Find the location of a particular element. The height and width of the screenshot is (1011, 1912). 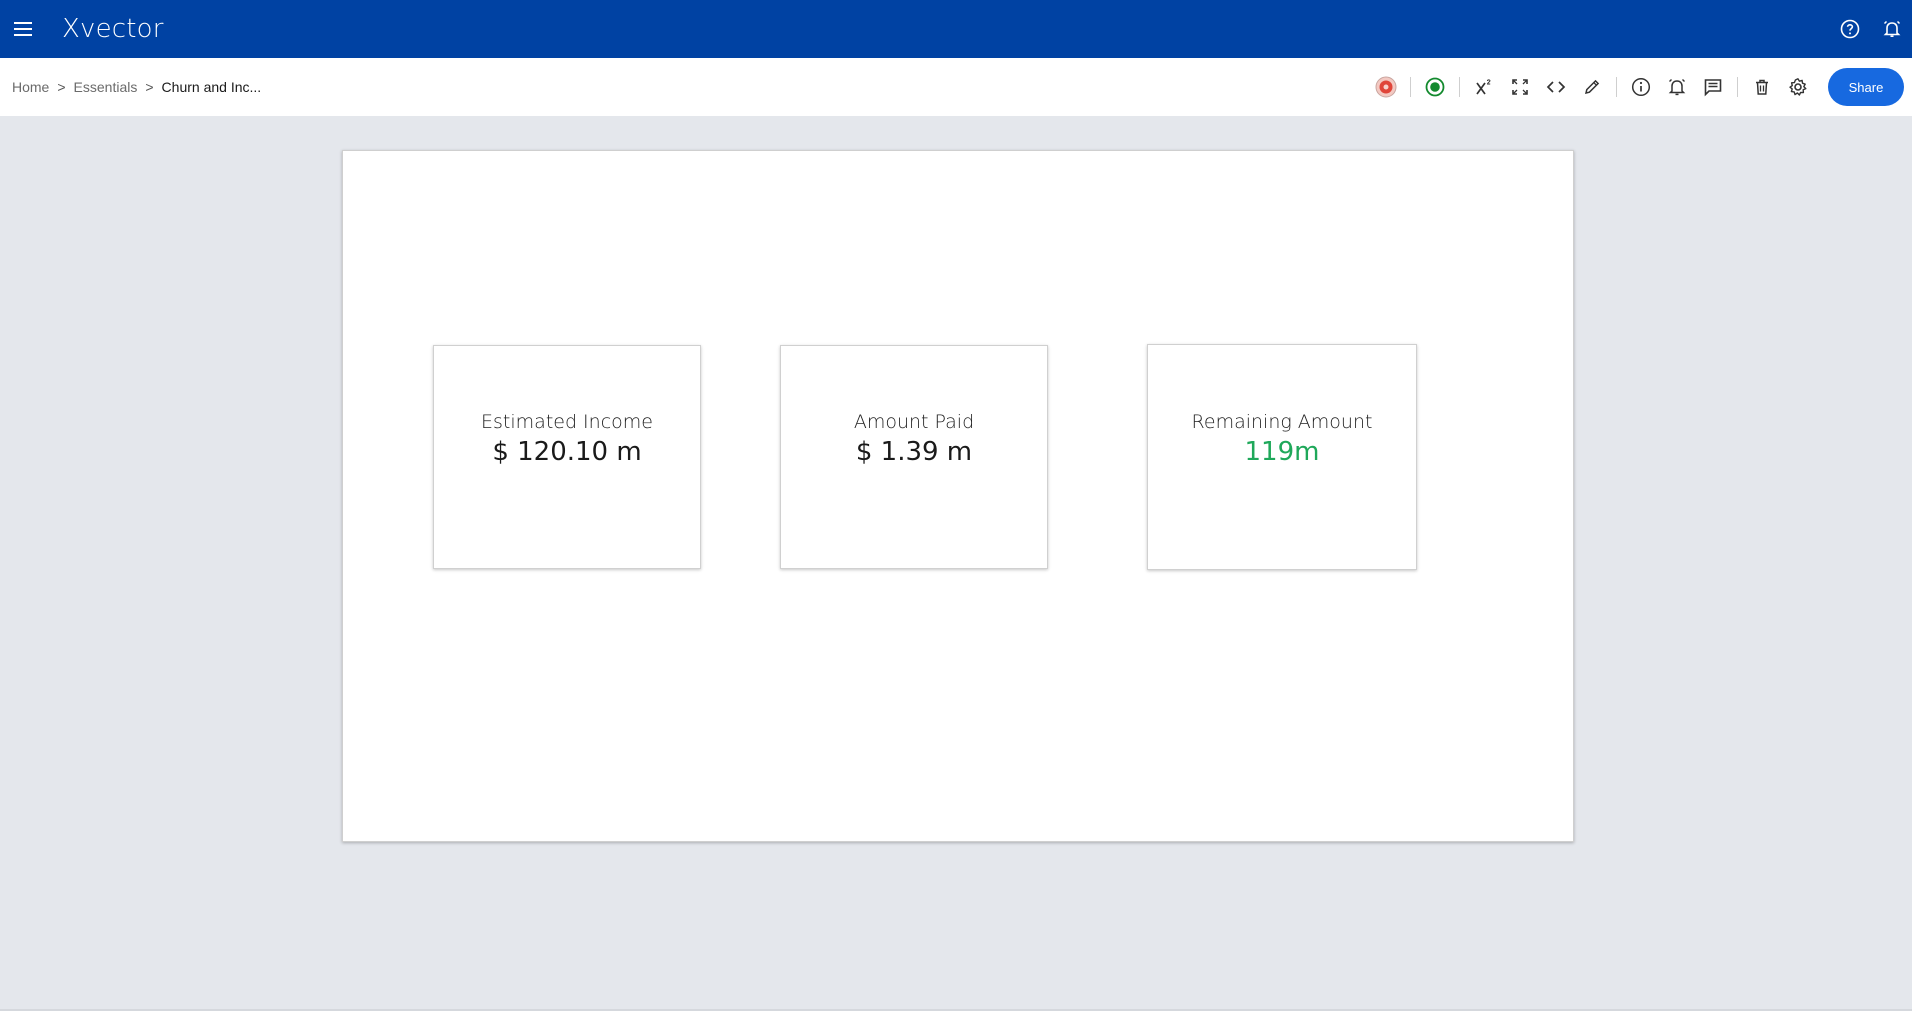

kpi-value: $ 120.10 m is located at coordinates (567, 452).